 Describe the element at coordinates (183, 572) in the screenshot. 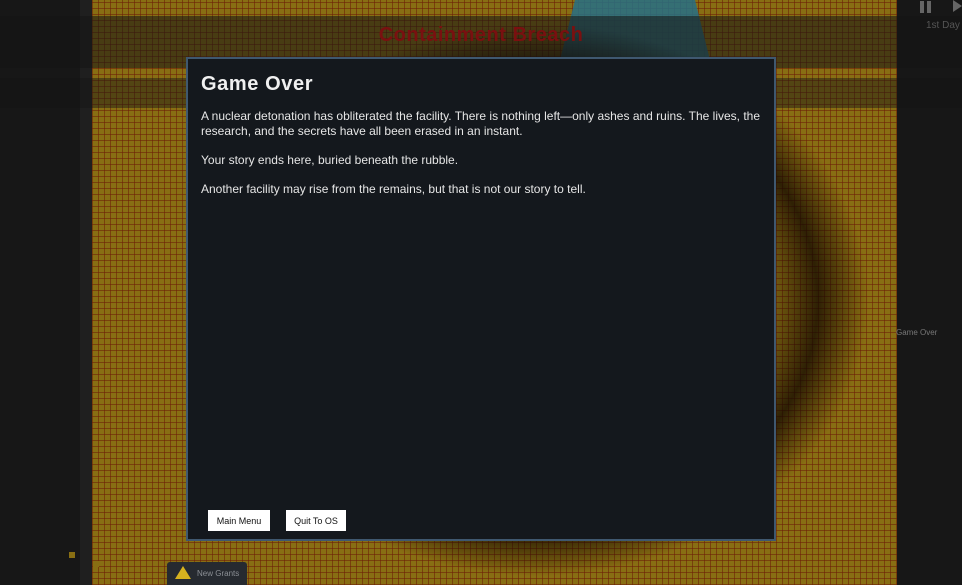

I see `warning-icon` at that location.